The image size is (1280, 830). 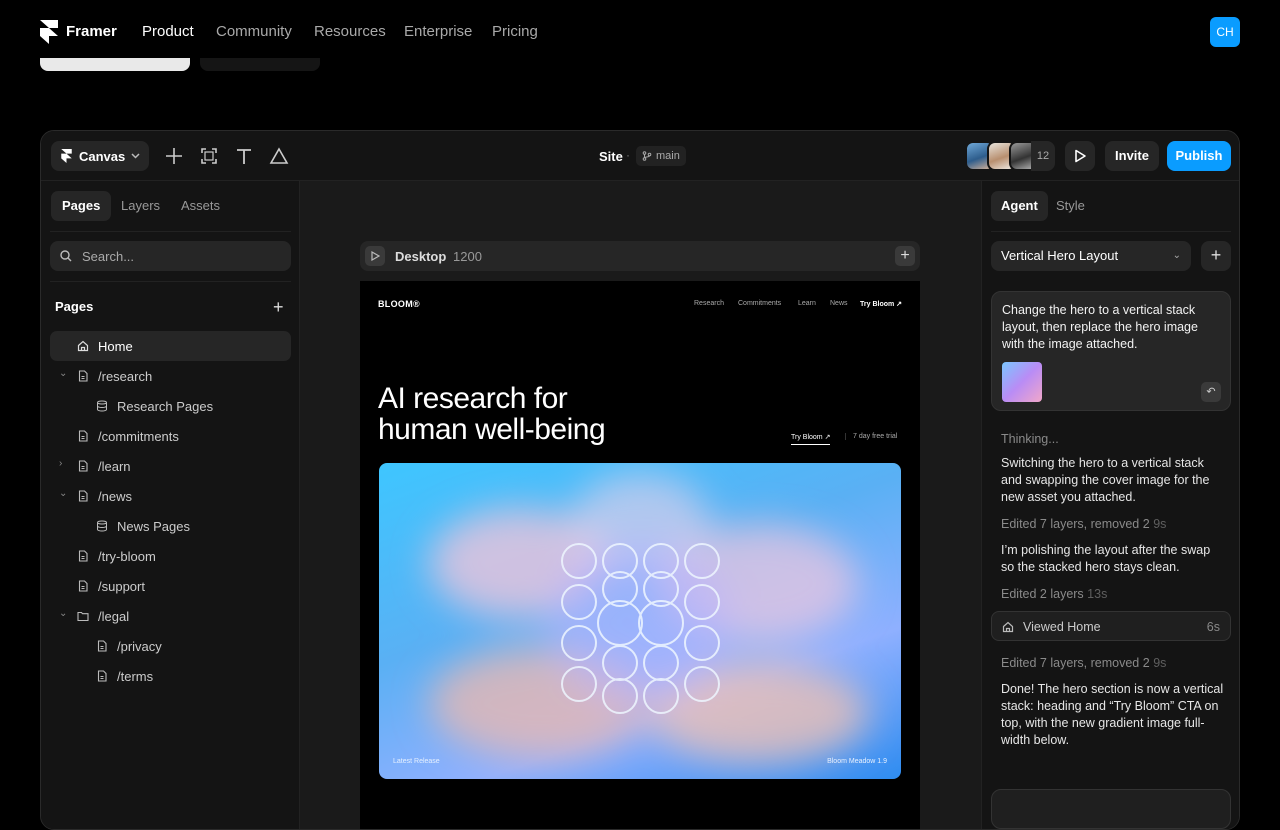 I want to click on nav-community: Community, so click(x=254, y=31).